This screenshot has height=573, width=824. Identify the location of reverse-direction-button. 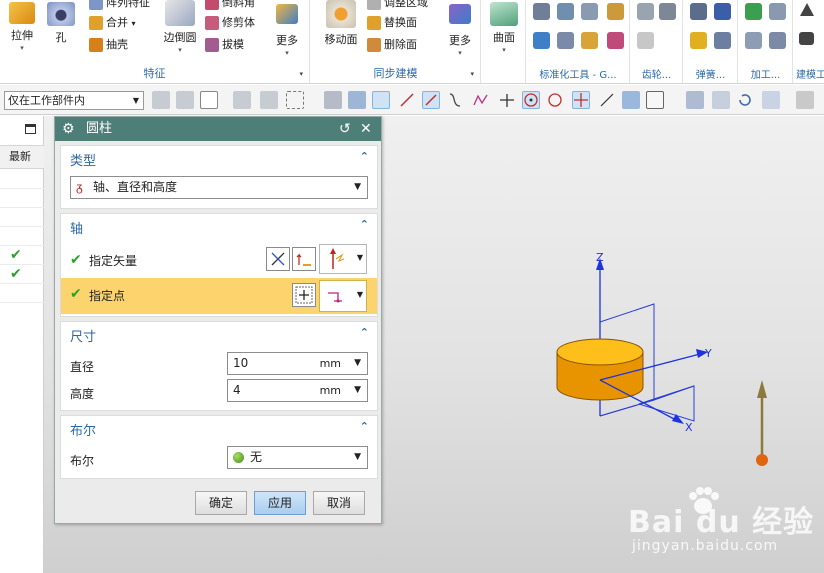
(304, 259).